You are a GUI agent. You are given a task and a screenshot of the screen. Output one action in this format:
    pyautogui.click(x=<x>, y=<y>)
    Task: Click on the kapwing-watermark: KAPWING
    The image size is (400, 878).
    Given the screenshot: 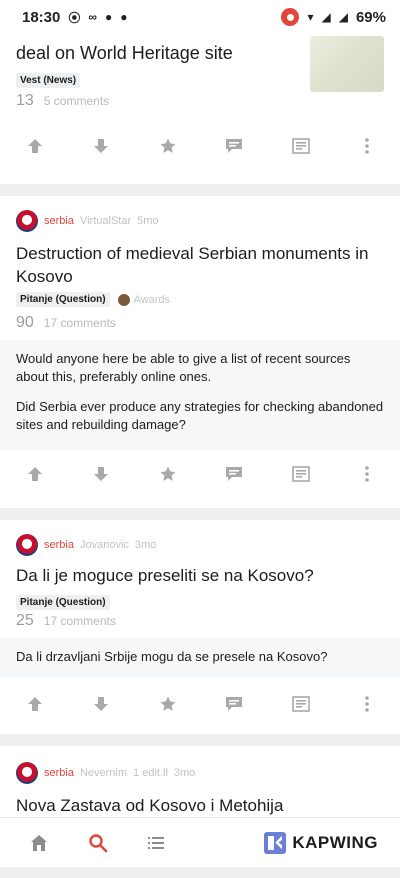 What is the action you would take?
    pyautogui.click(x=321, y=842)
    